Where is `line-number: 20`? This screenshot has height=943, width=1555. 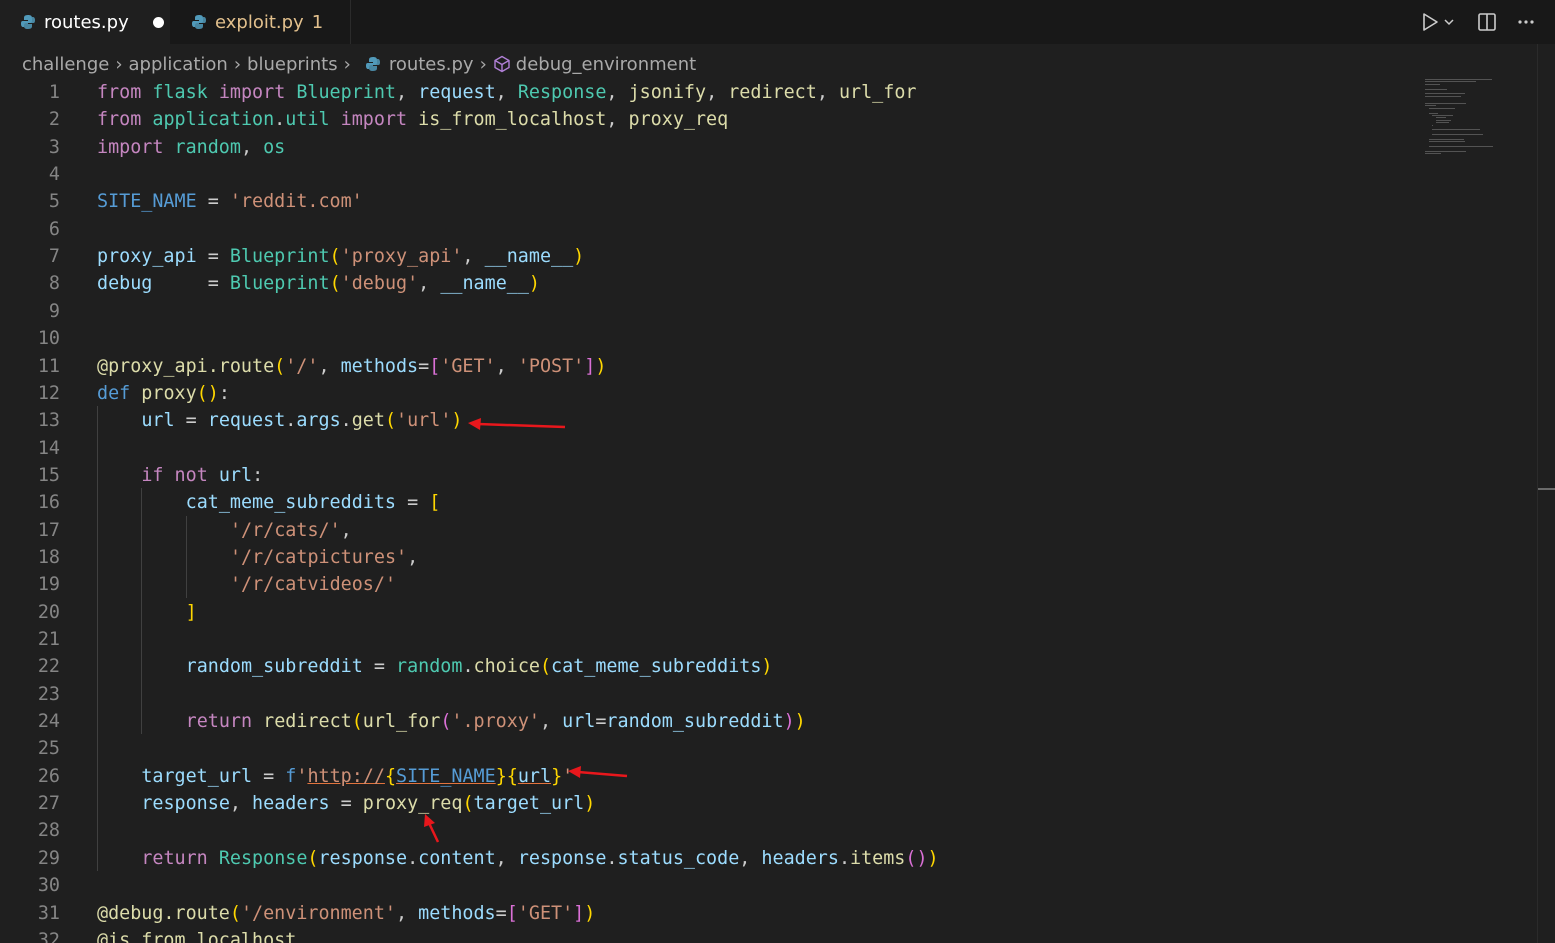
line-number: 20 is located at coordinates (48, 612).